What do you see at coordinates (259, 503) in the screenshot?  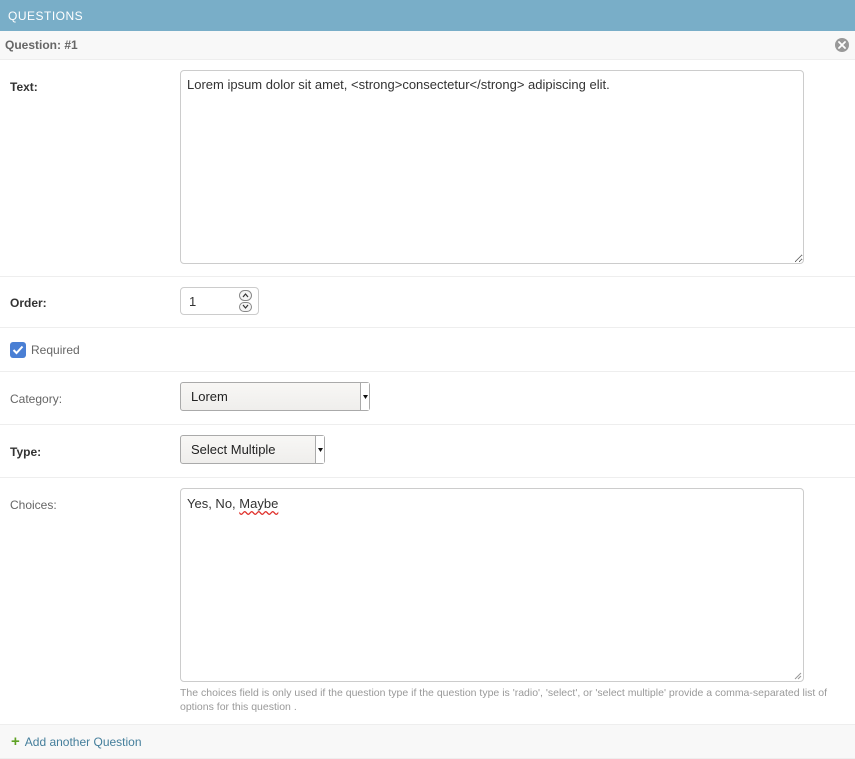 I see `choices-value-misspelled: Maybe` at bounding box center [259, 503].